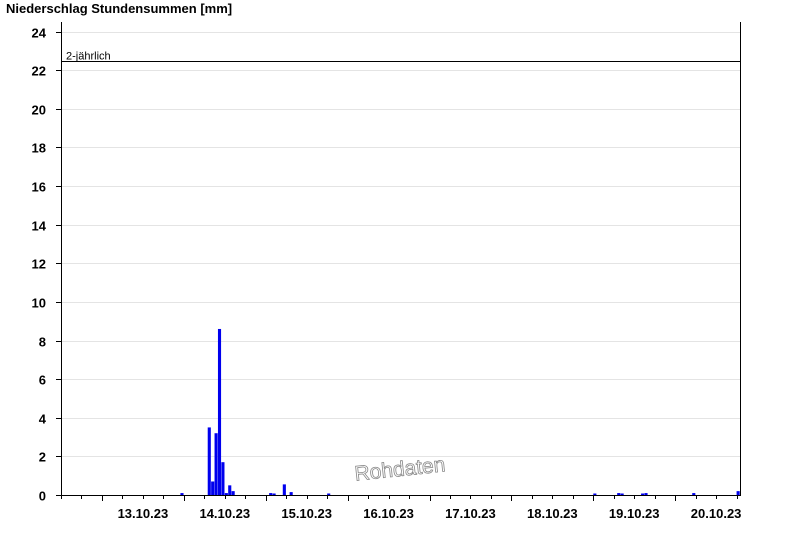  I want to click on y-tick-label: 24, so click(39, 33).